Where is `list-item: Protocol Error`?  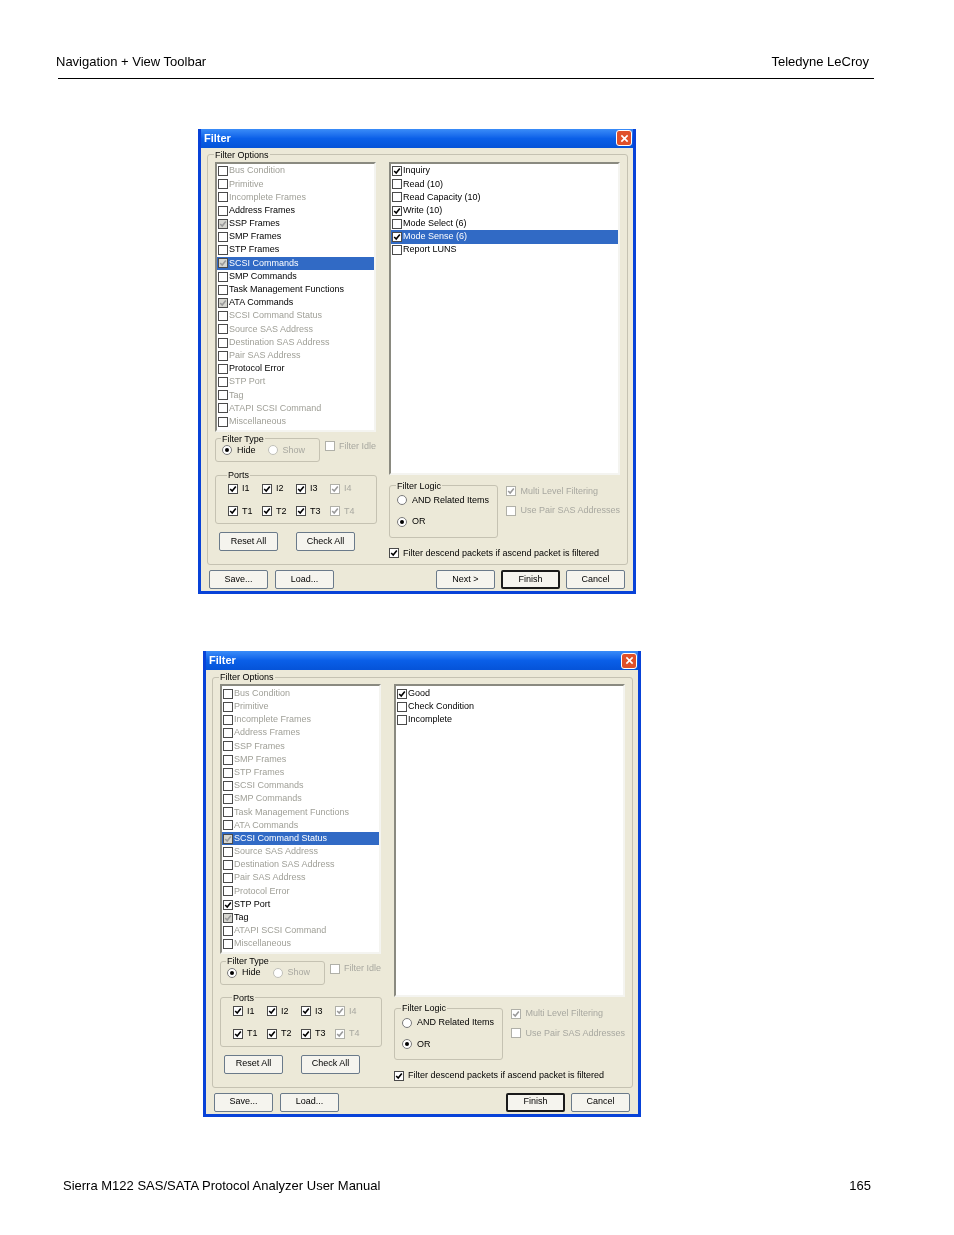
list-item: Protocol Error is located at coordinates (295, 369).